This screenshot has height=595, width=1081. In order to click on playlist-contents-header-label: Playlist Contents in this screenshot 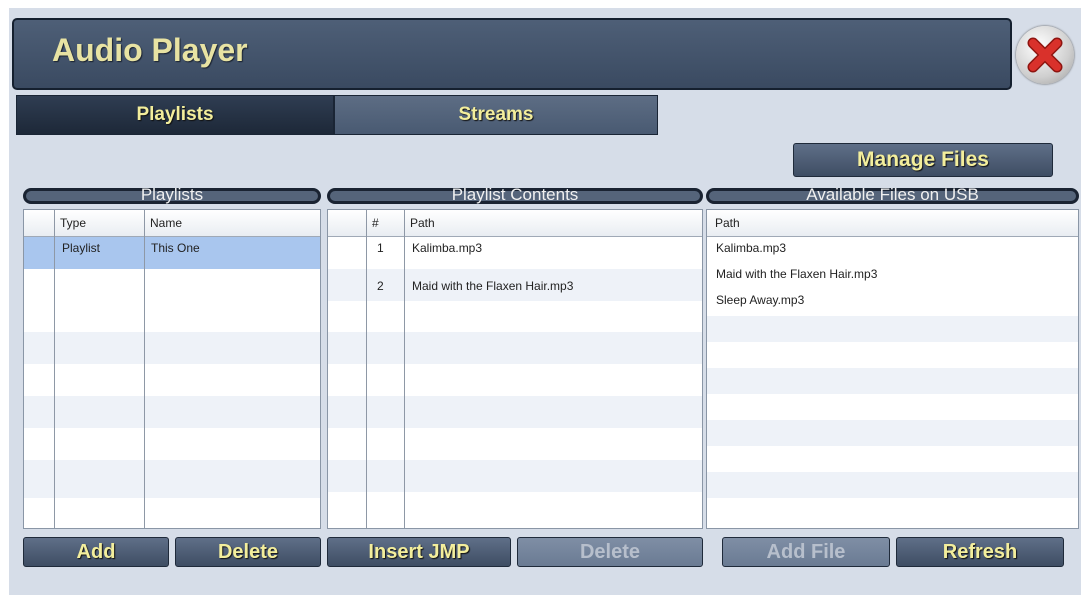, I will do `click(515, 194)`.